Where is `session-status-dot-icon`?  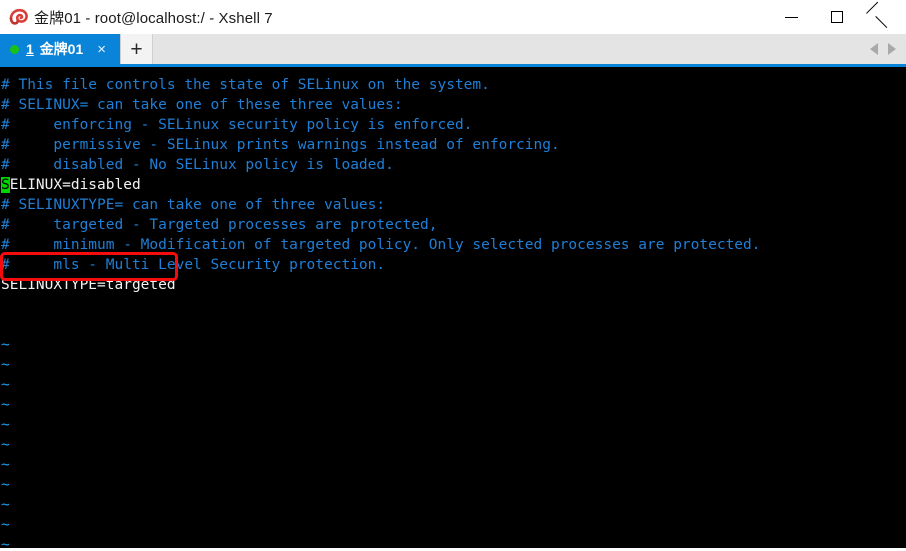
session-status-dot-icon is located at coordinates (14, 49).